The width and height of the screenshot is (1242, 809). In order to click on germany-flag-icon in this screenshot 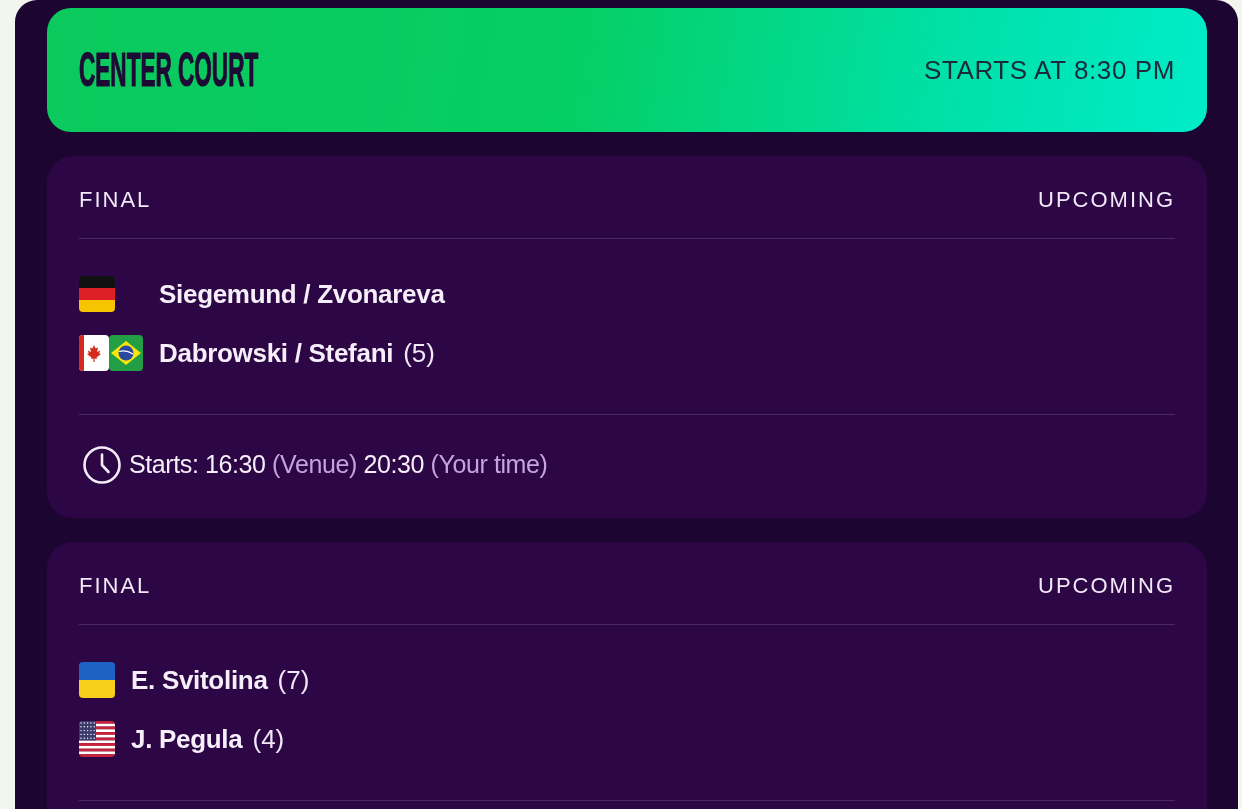, I will do `click(97, 294)`.